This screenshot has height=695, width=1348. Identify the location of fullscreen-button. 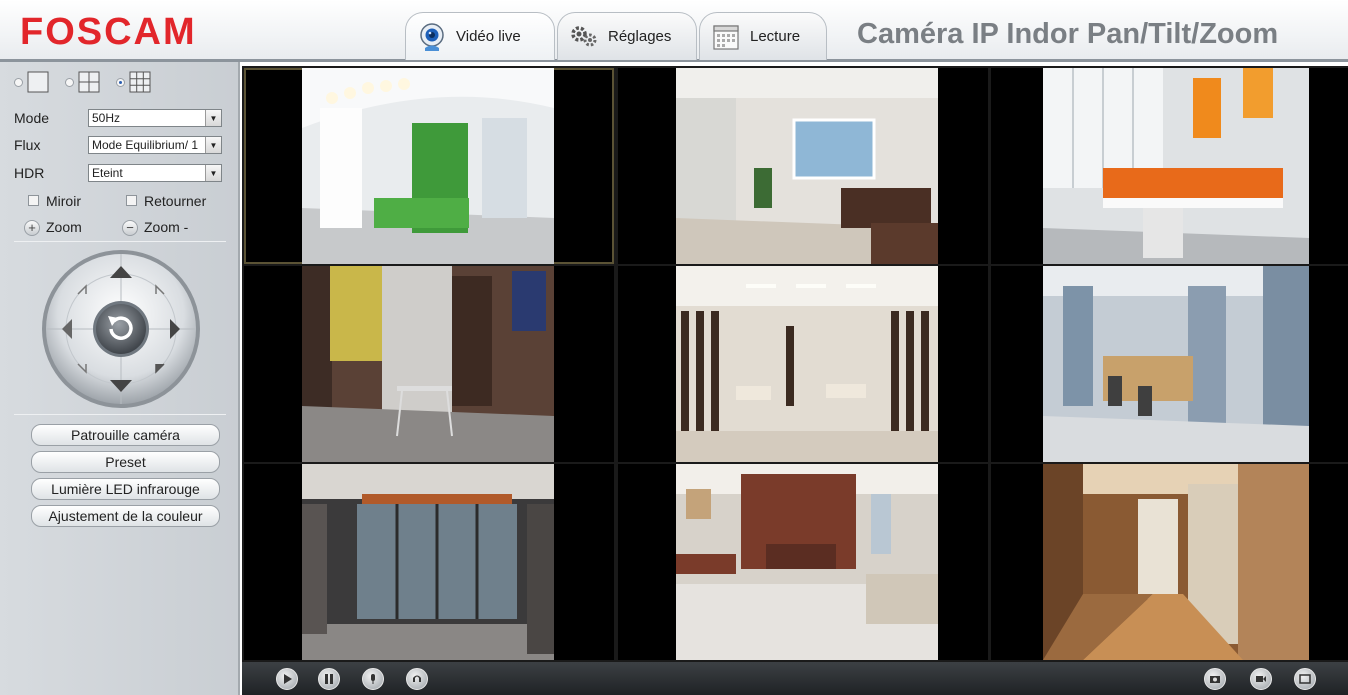
(1305, 679).